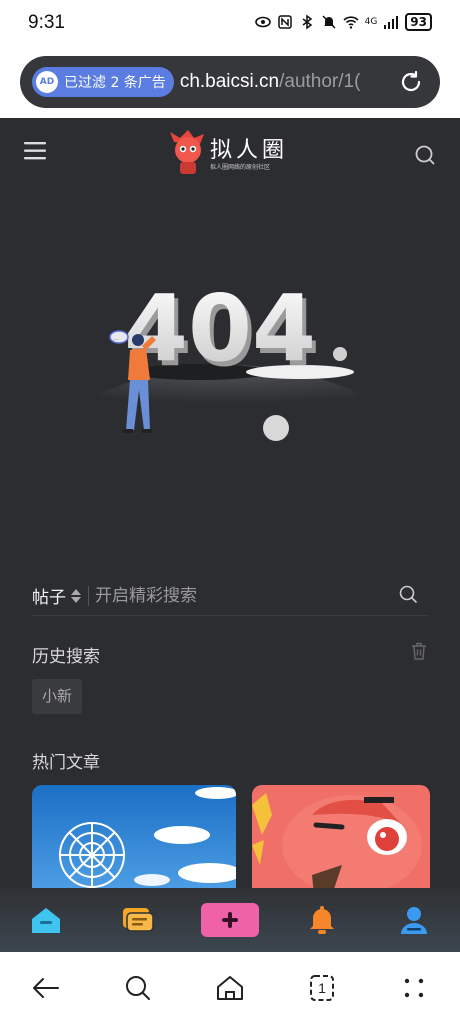 This screenshot has height=1024, width=460. Describe the element at coordinates (66, 763) in the screenshot. I see `hot-title: 热门文章` at that location.